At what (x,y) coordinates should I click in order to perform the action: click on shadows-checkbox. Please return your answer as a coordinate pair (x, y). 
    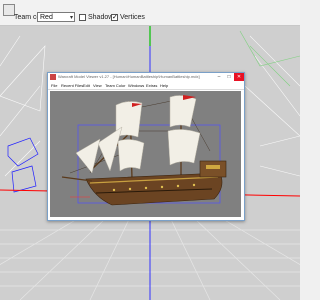
    Looking at the image, I should click on (82, 17).